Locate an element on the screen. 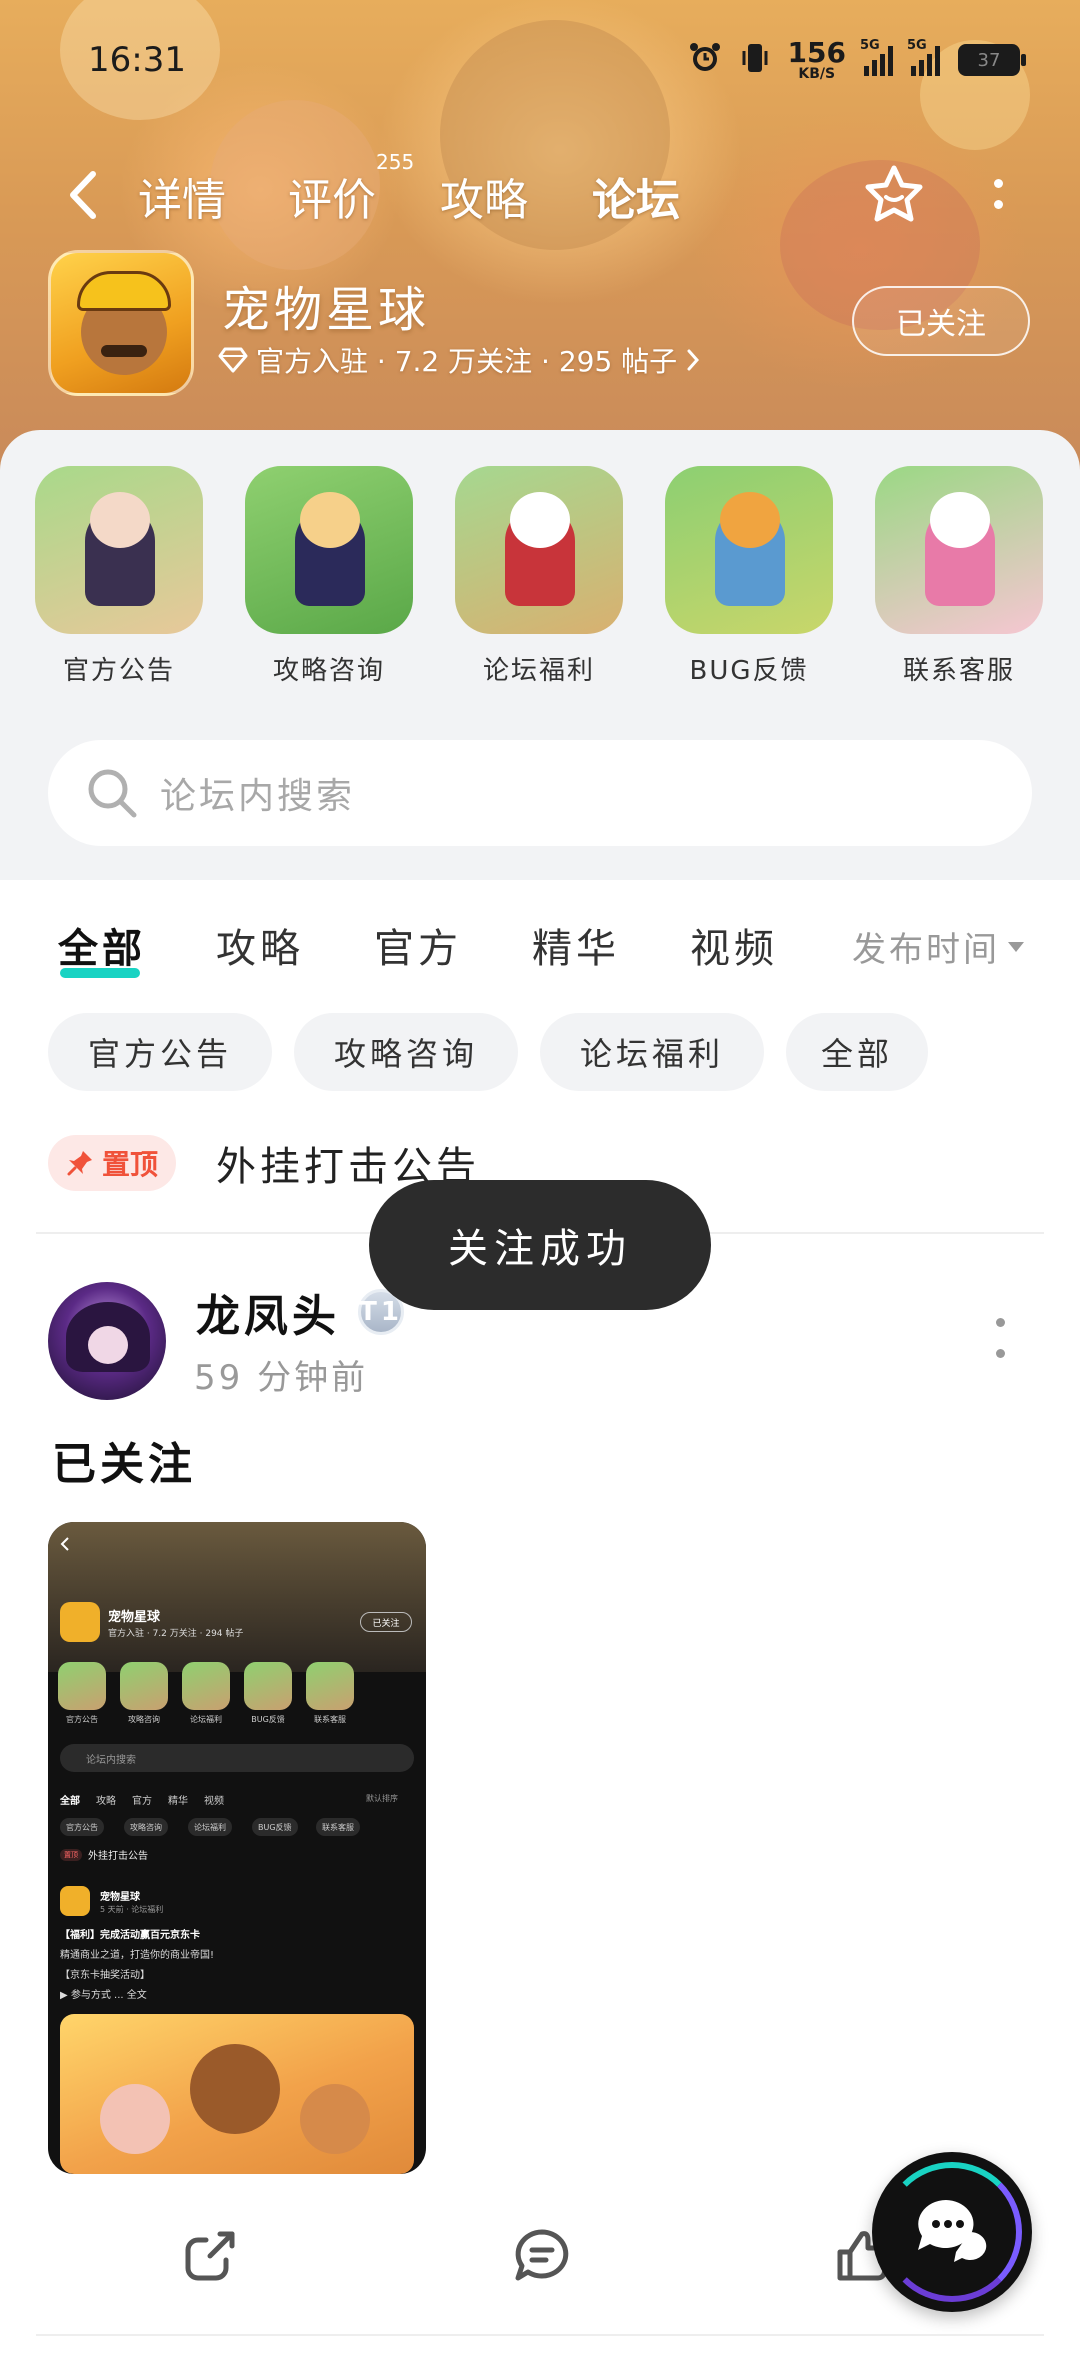 The width and height of the screenshot is (1080, 2373). post-more-button is located at coordinates (1000, 1338).